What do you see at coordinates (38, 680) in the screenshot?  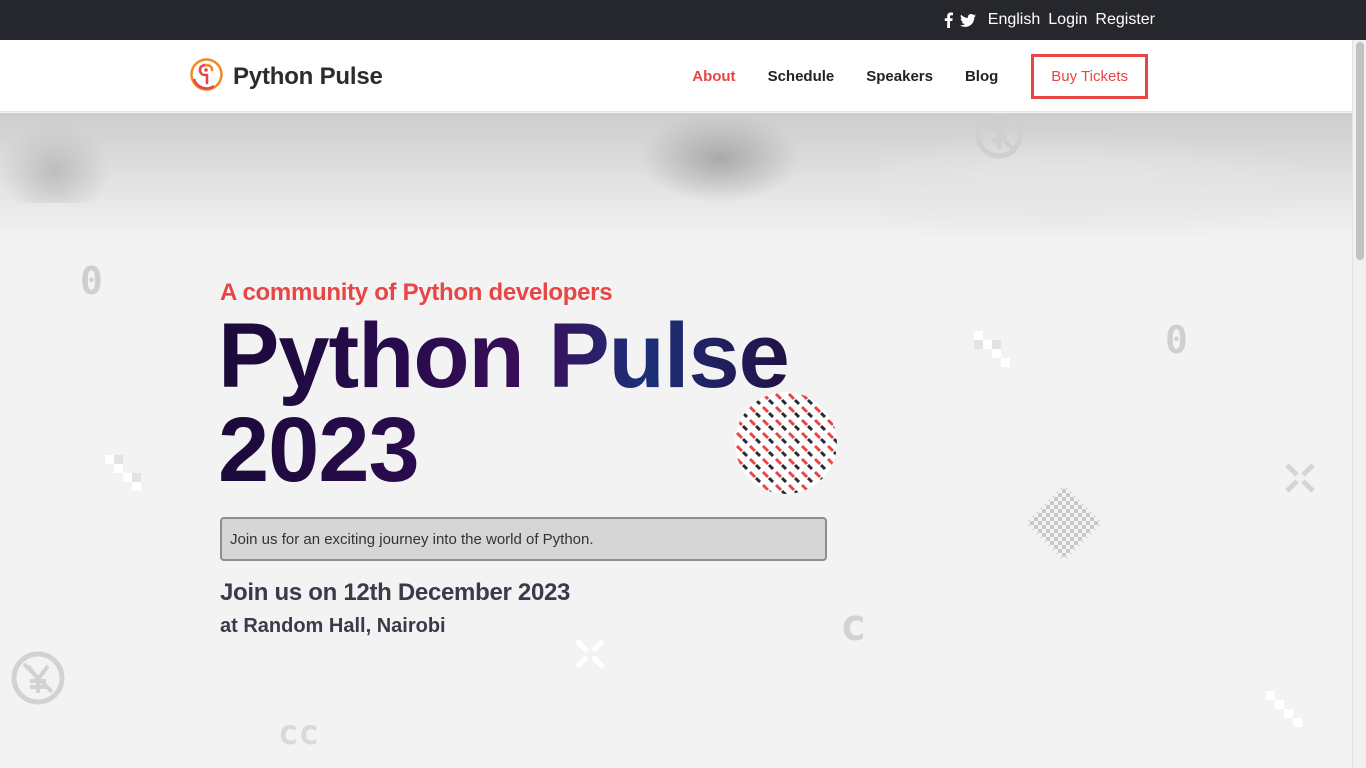 I see `yen-symbol-icon` at bounding box center [38, 680].